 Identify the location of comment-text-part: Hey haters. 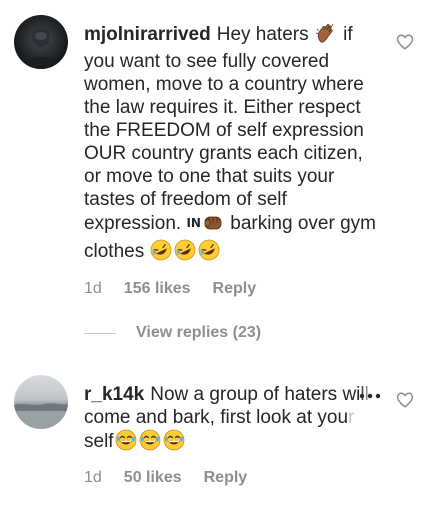
(262, 34).